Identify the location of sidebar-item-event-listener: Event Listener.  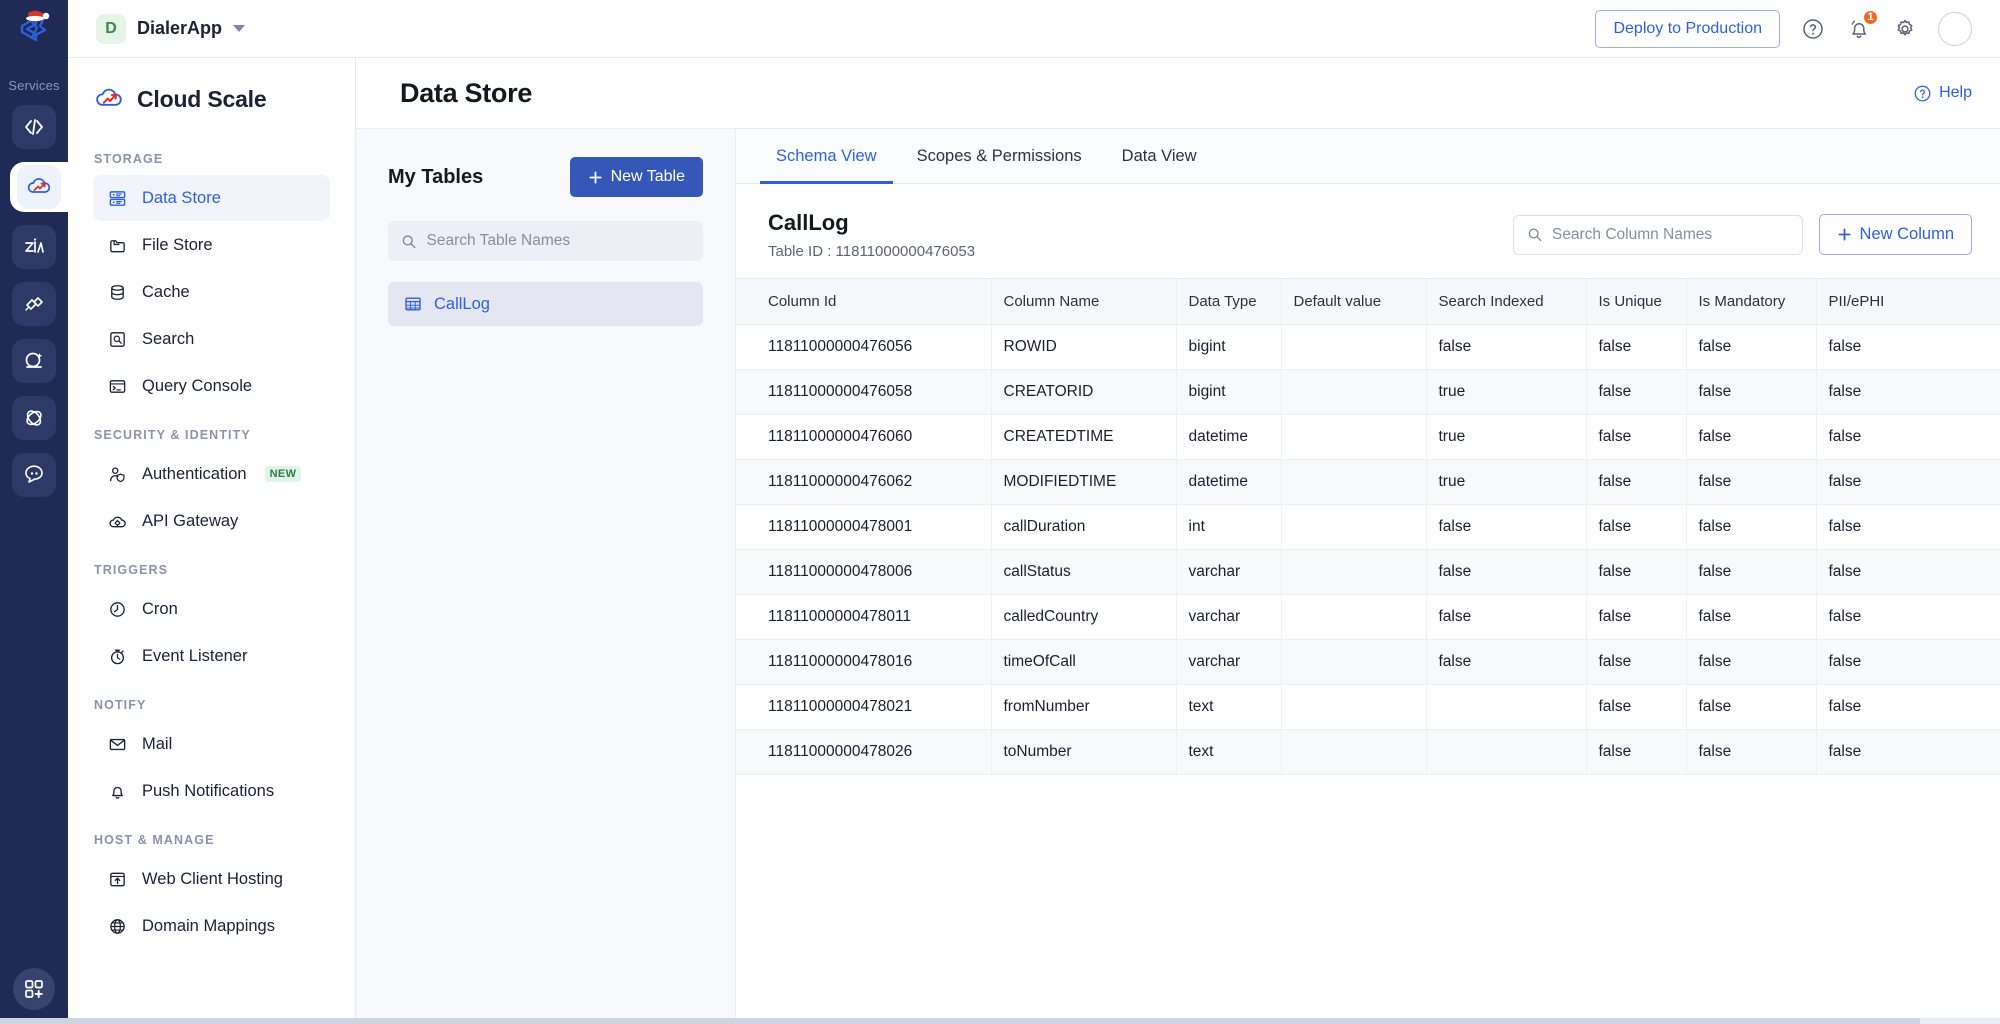
(211, 656).